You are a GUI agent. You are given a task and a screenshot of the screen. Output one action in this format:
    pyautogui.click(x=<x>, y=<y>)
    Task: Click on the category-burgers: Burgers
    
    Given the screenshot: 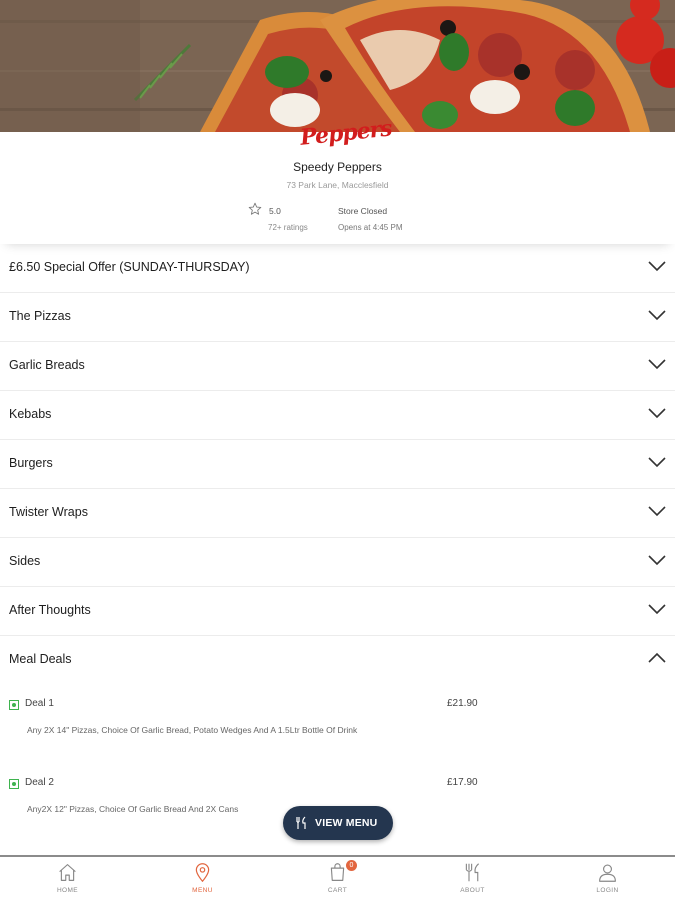 What is the action you would take?
    pyautogui.click(x=337, y=464)
    